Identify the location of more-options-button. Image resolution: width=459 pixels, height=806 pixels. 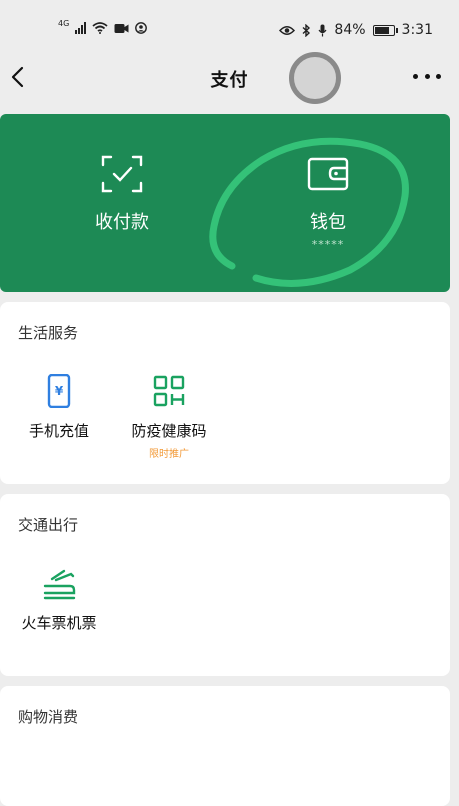
(427, 76).